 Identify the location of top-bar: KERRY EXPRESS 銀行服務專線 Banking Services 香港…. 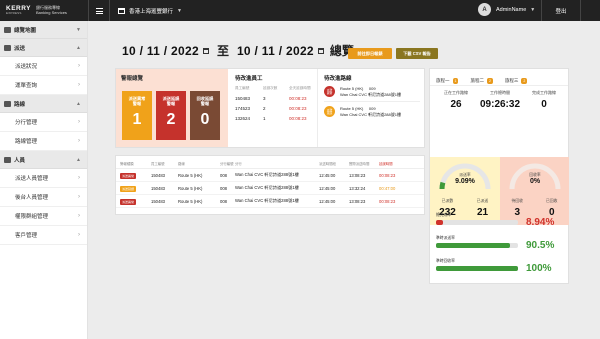
(300, 10).